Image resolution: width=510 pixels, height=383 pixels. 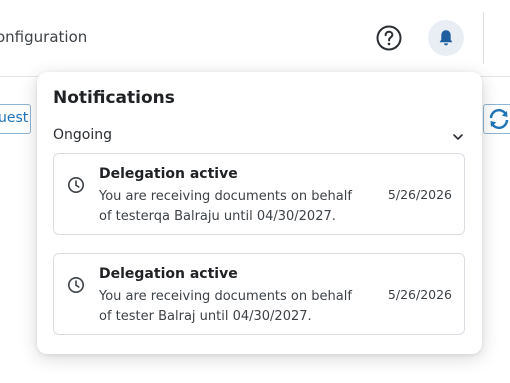 What do you see at coordinates (82, 135) in the screenshot?
I see `section-label: Ongoing` at bounding box center [82, 135].